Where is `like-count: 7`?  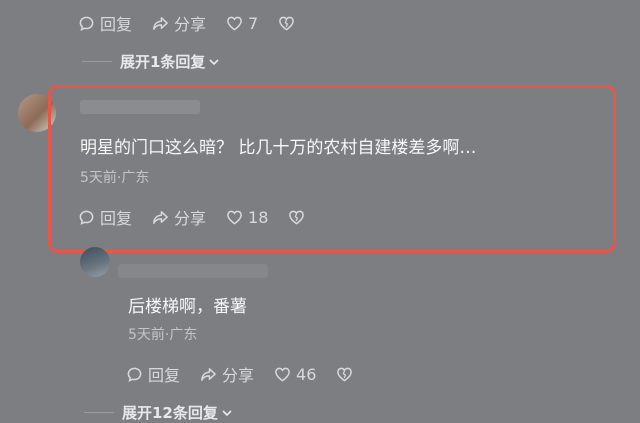
like-count: 7 is located at coordinates (253, 23).